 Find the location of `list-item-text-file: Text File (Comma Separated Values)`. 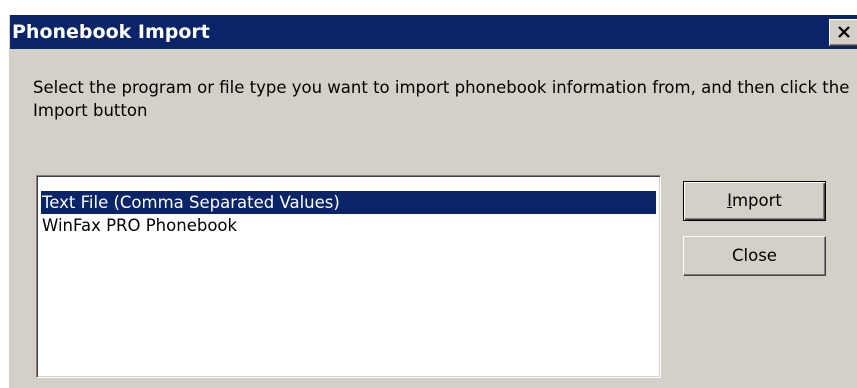

list-item-text-file: Text File (Comma Separated Values) is located at coordinates (348, 202).